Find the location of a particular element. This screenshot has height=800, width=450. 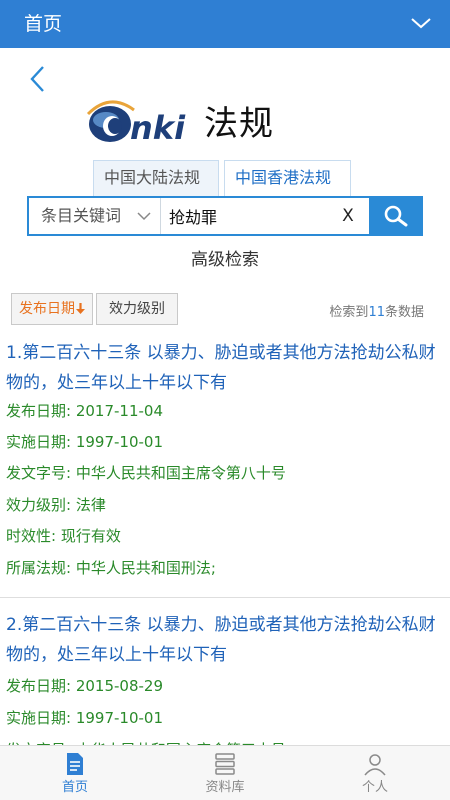

top-bar: 首页 is located at coordinates (225, 24).